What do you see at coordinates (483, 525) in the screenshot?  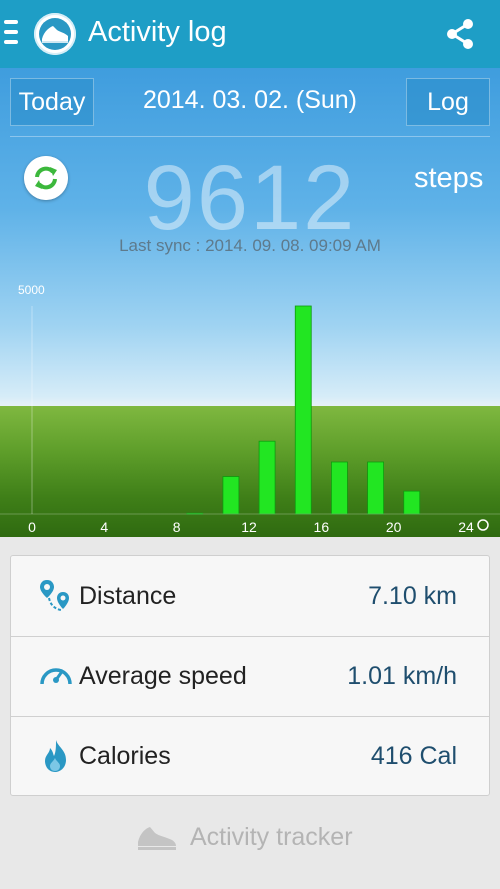 I see `clock-marker-icon` at bounding box center [483, 525].